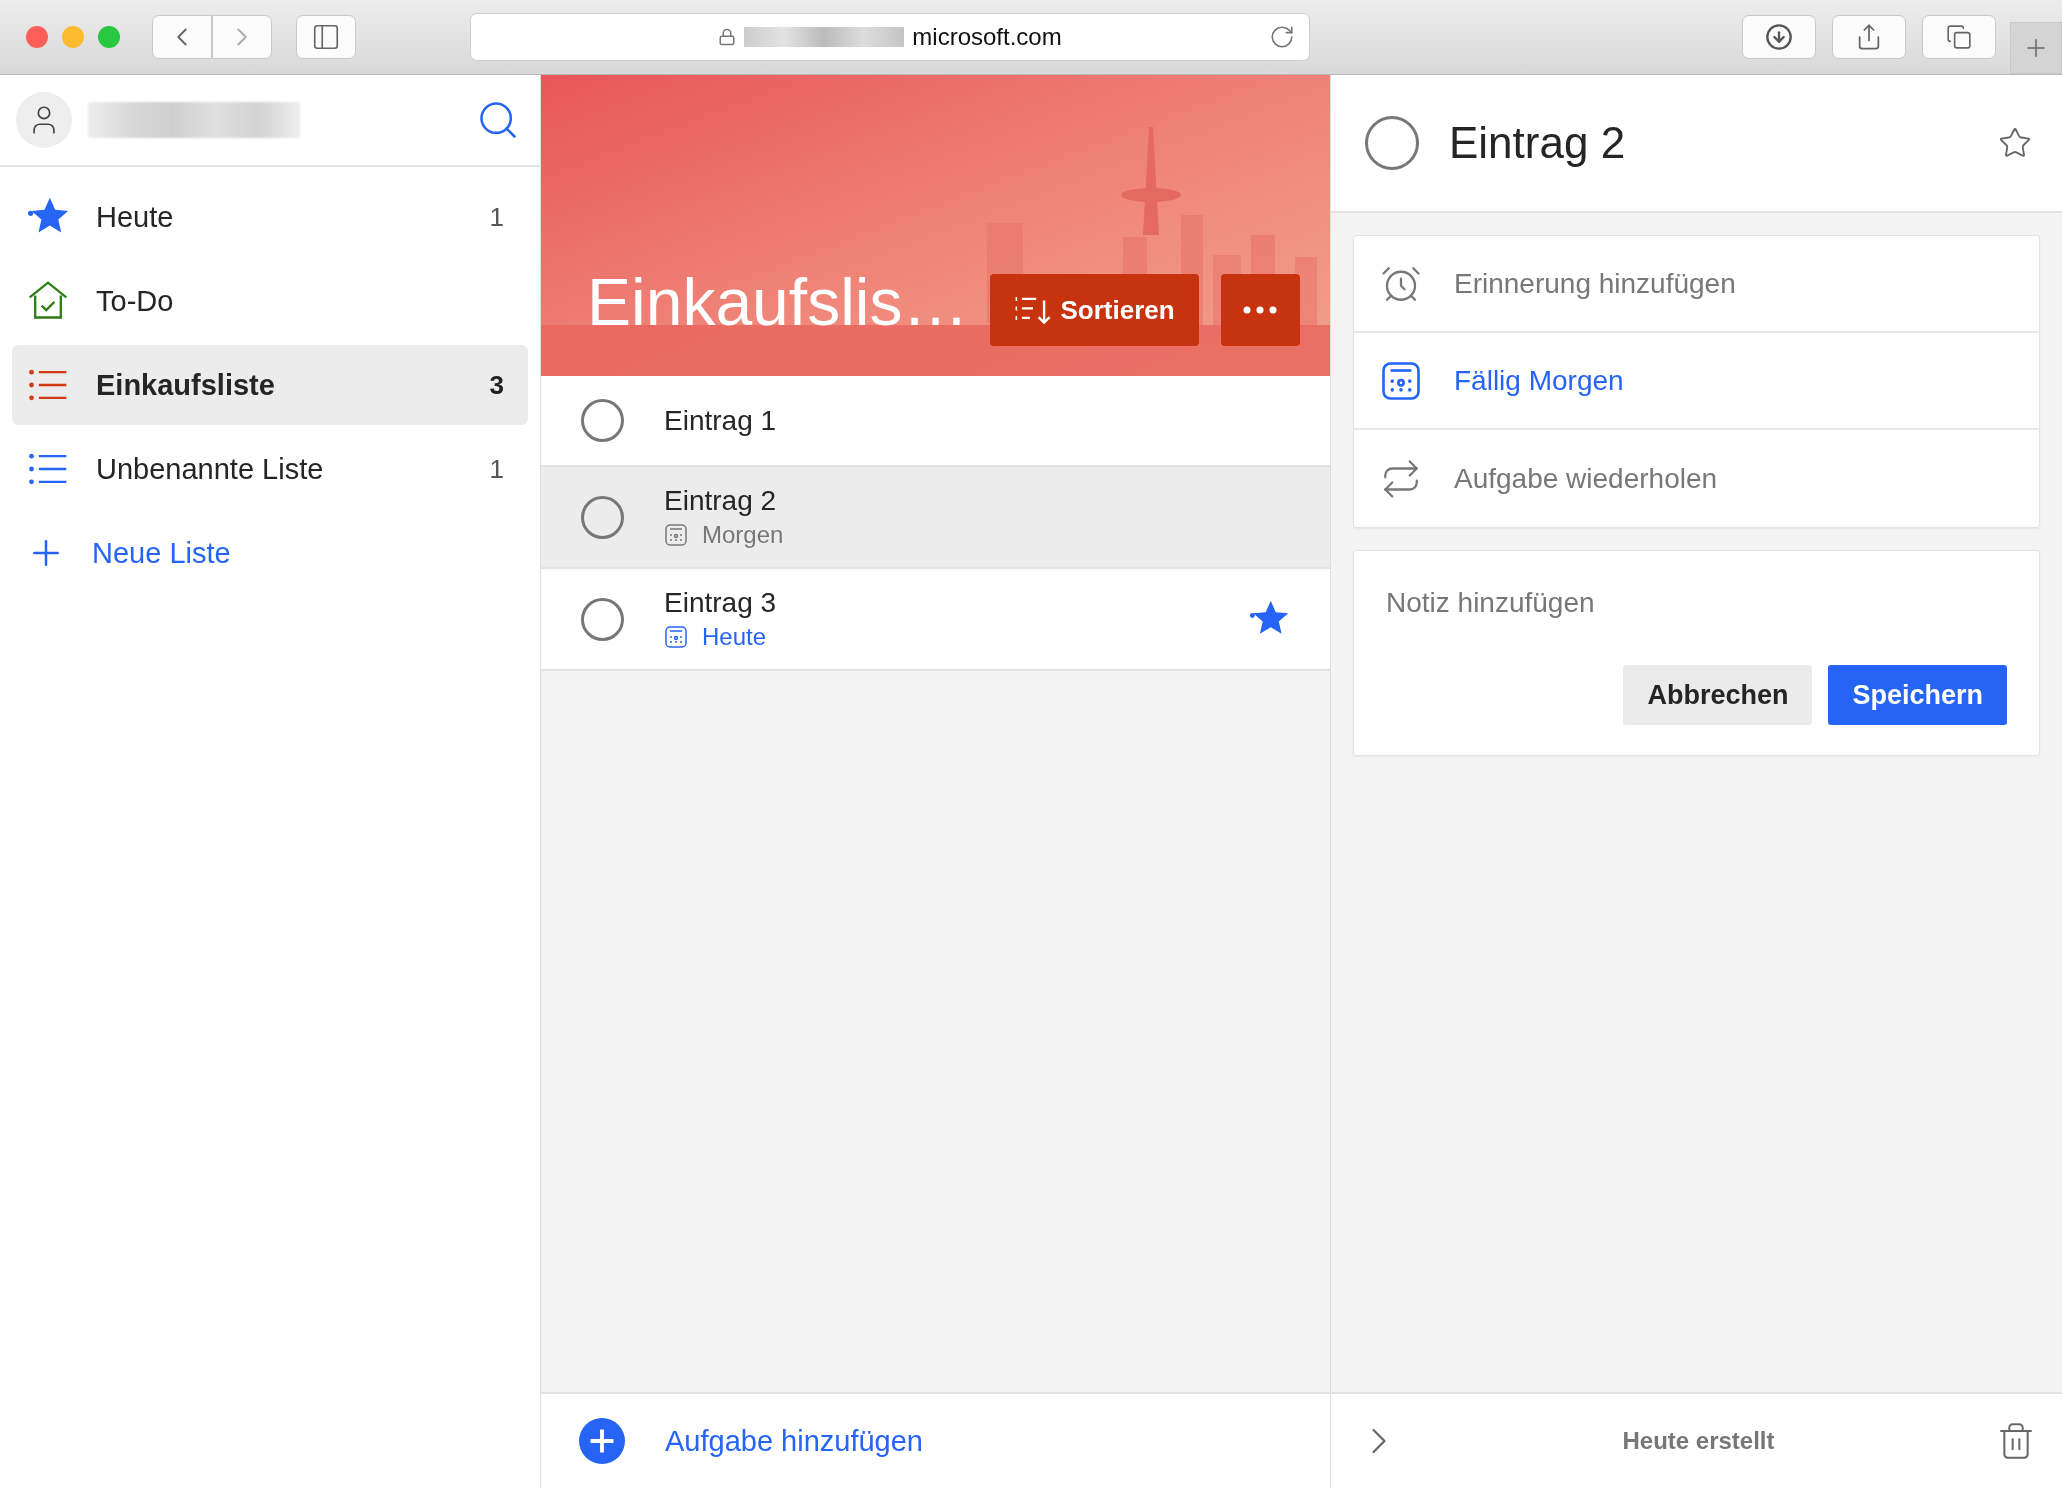 This screenshot has height=1488, width=2062. What do you see at coordinates (2036, 48) in the screenshot?
I see `new-tab-button` at bounding box center [2036, 48].